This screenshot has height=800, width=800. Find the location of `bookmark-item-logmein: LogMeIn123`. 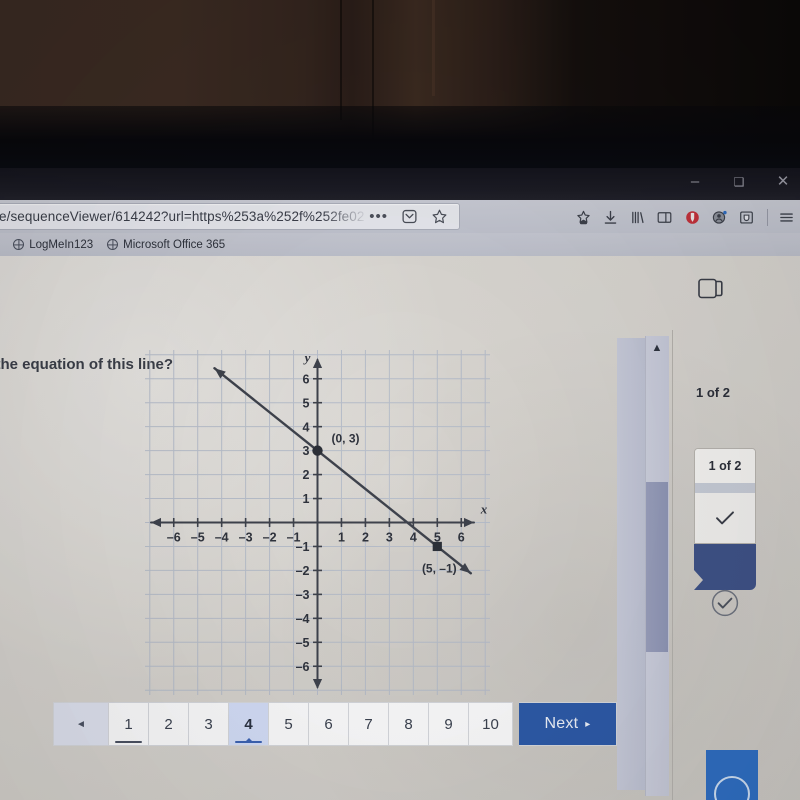

bookmark-item-logmein: LogMeIn123 is located at coordinates (53, 245).